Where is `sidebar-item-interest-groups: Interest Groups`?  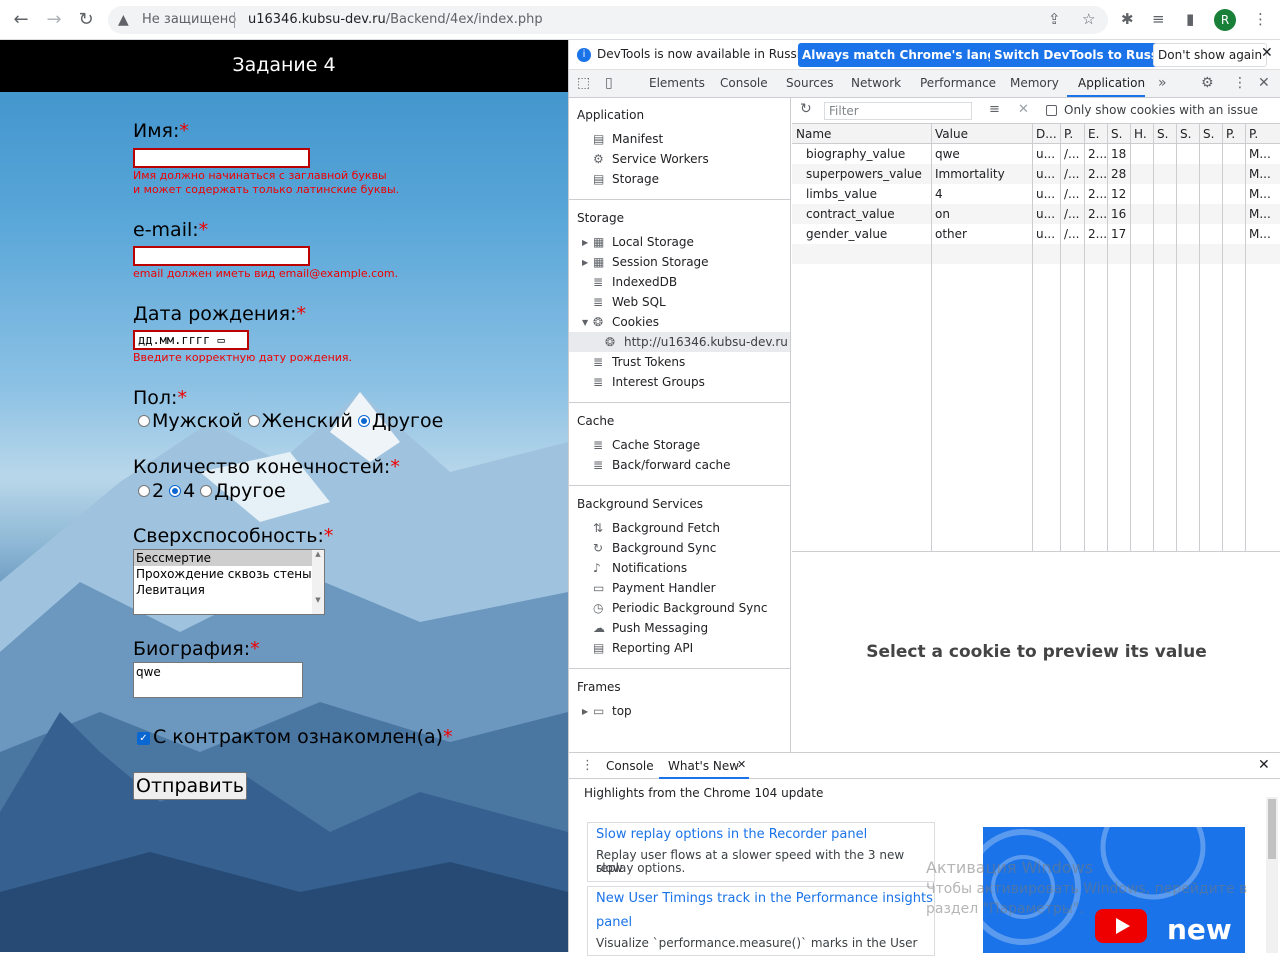 sidebar-item-interest-groups: Interest Groups is located at coordinates (658, 382).